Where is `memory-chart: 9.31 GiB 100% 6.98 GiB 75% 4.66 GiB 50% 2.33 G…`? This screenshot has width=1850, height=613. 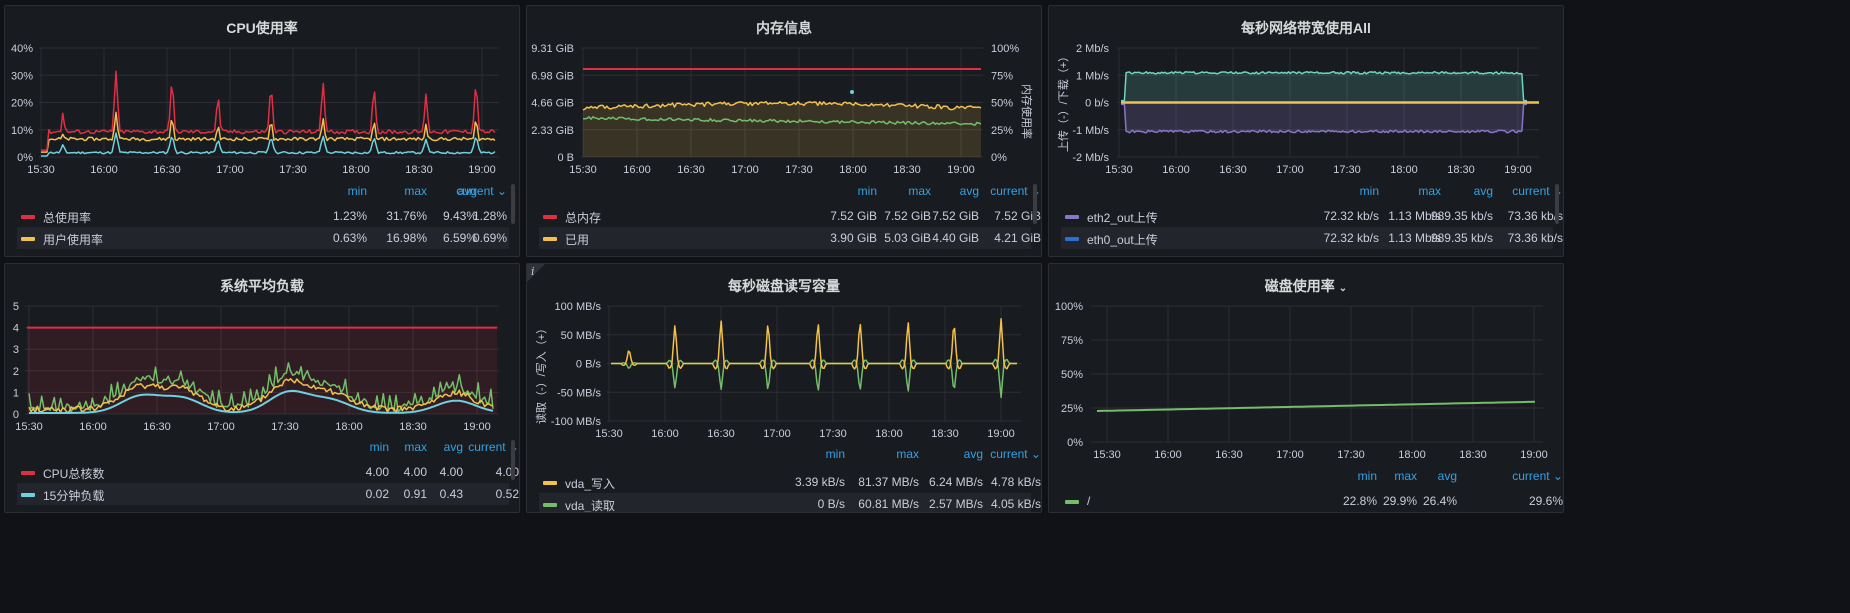 memory-chart: 9.31 GiB 100% 6.98 GiB 75% 4.66 GiB 50% 2.33 G… is located at coordinates (784, 93).